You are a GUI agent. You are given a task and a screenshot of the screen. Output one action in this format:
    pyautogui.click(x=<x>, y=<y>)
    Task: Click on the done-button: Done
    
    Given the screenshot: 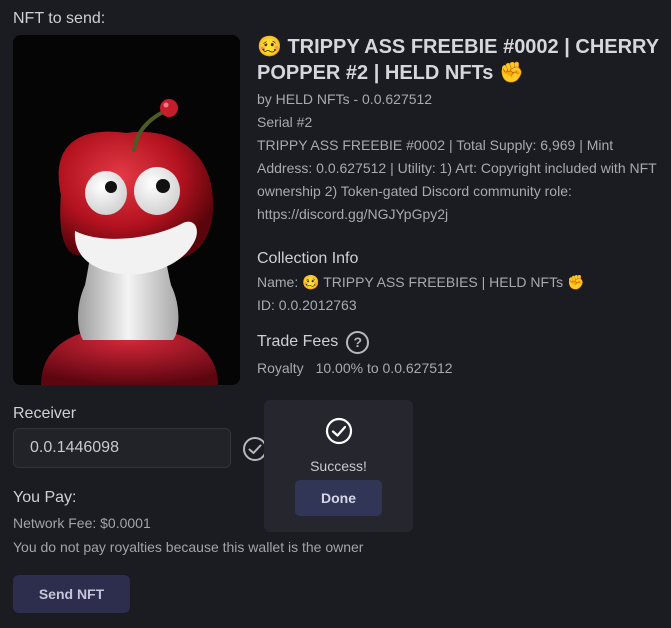 What is the action you would take?
    pyautogui.click(x=338, y=498)
    